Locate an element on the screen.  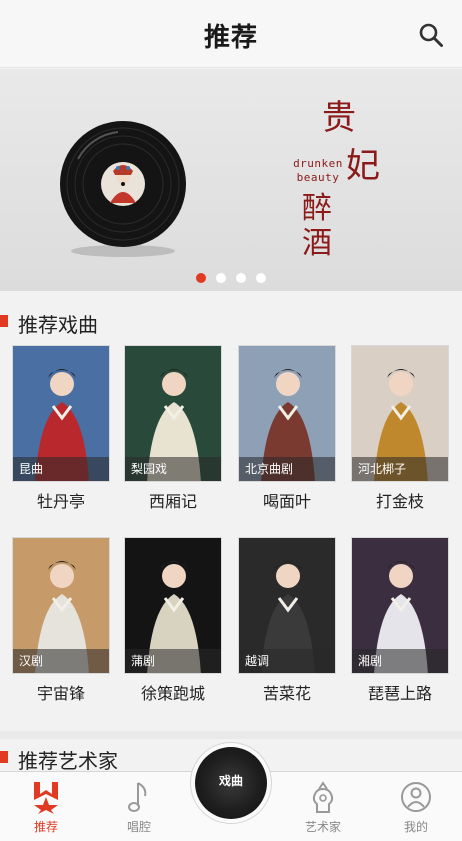
opera-title: 徐策跑城 is located at coordinates (173, 692).